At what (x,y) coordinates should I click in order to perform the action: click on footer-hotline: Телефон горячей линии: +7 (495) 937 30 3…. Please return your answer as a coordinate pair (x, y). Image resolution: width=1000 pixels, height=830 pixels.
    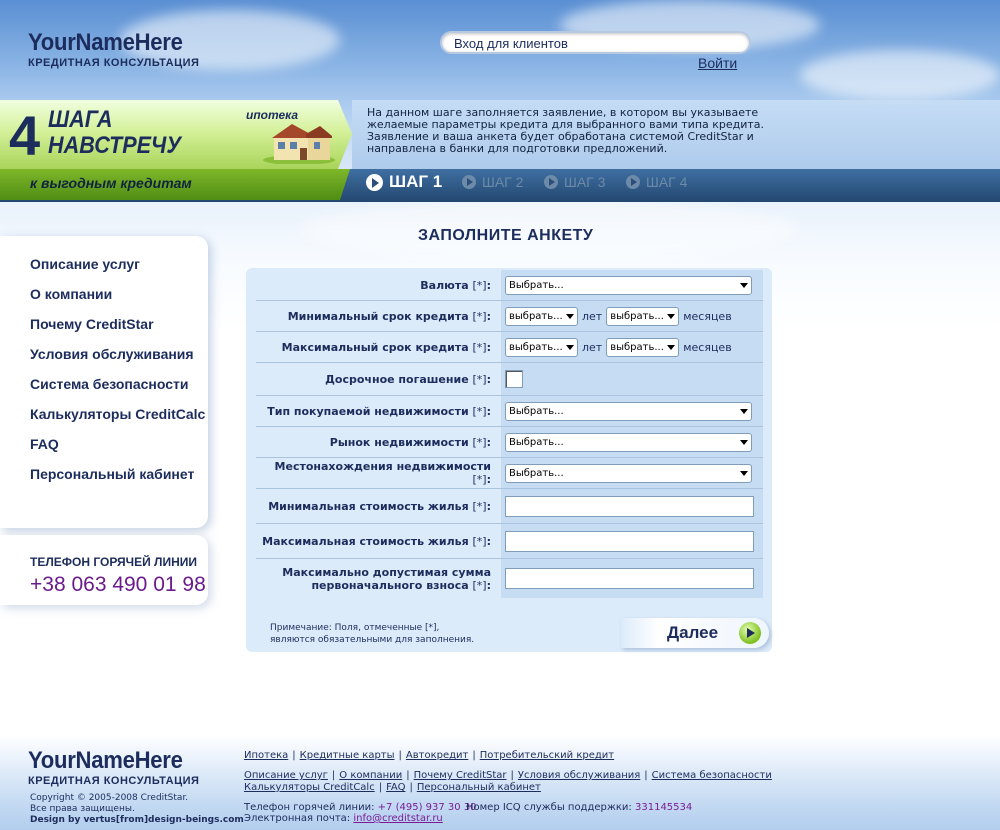
    Looking at the image, I should click on (360, 807).